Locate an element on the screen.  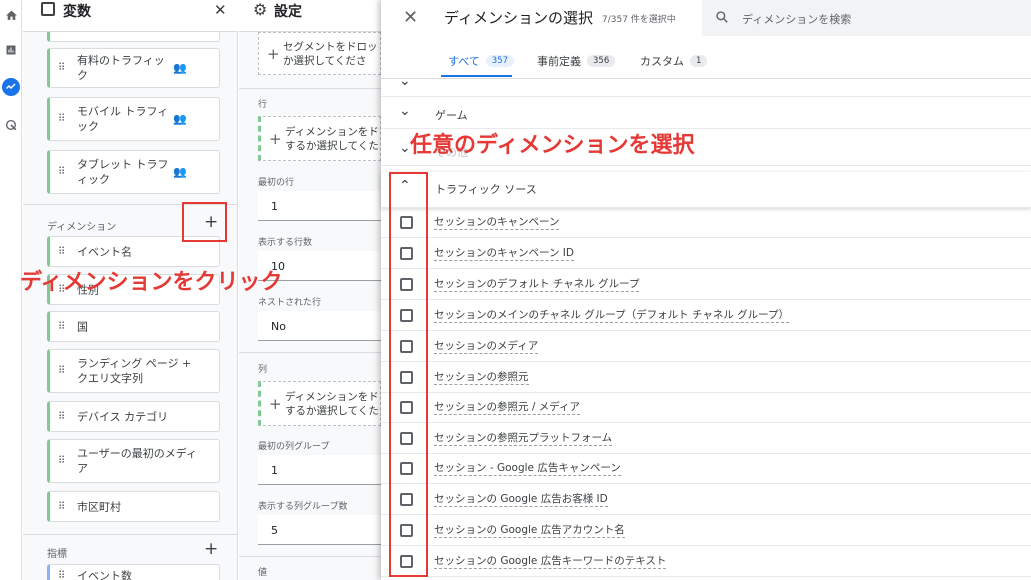
option-label: セッション - Google 広告キャンペーン is located at coordinates (527, 469).